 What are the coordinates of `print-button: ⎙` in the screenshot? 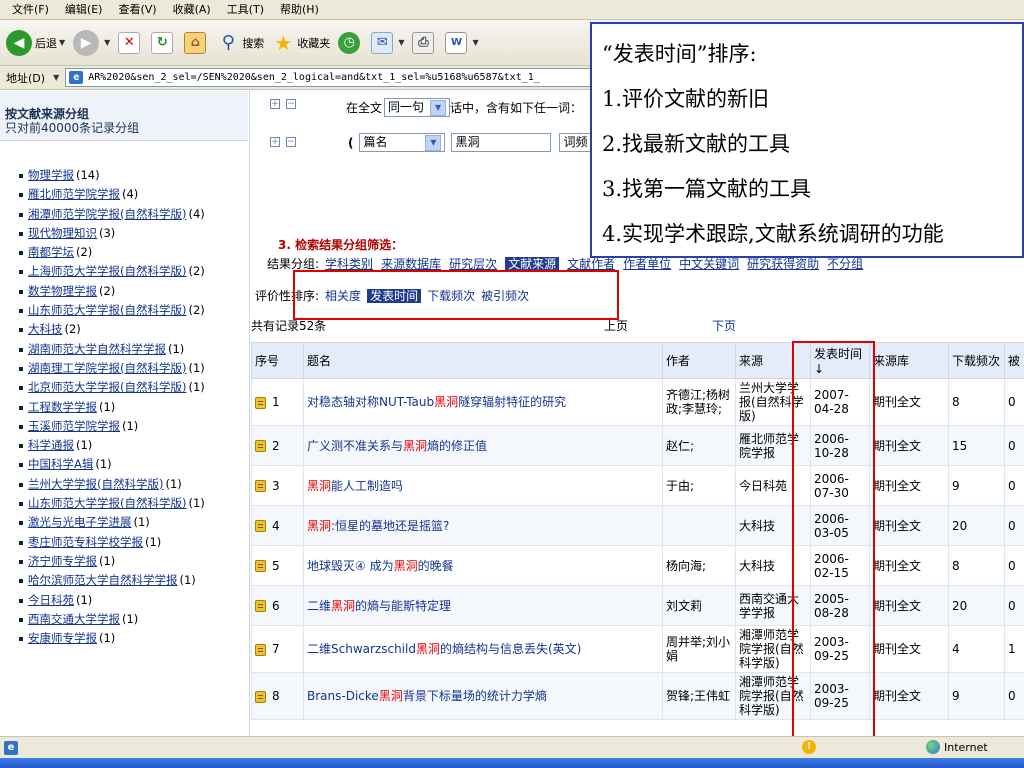 It's located at (424, 43).